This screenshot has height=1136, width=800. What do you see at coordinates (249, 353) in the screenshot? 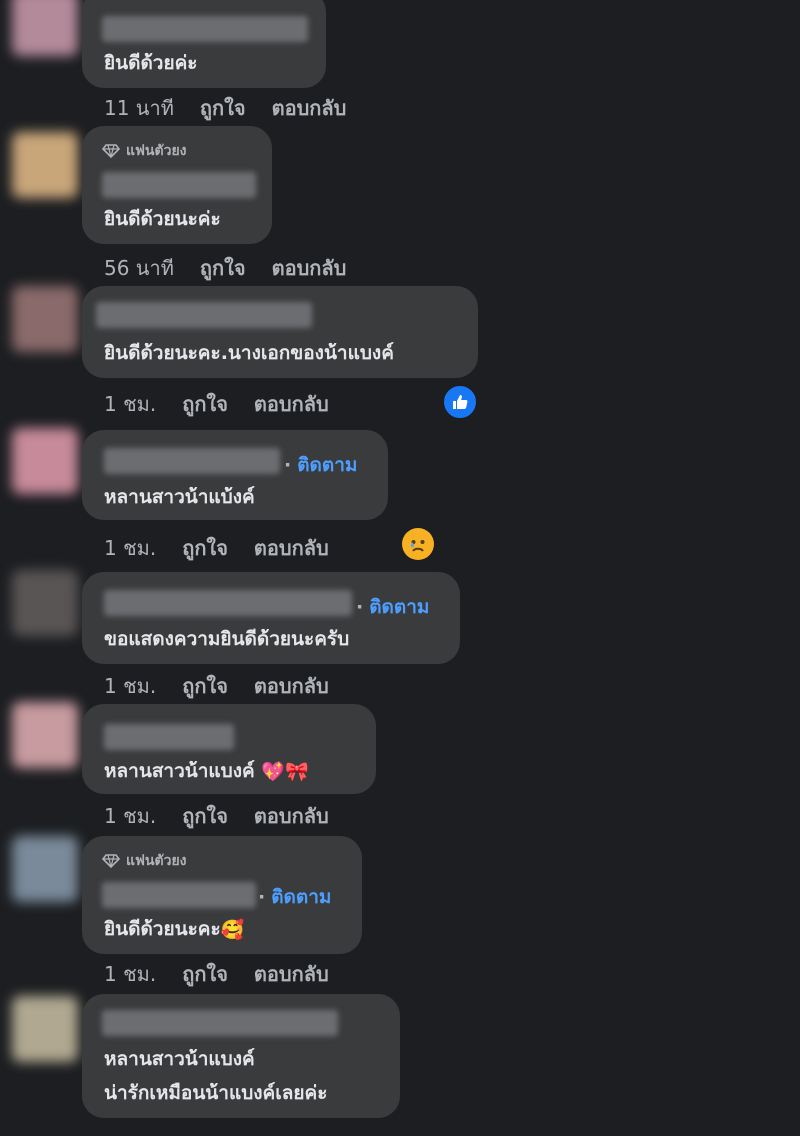
I see `comment-text: ยินดีด้วยนะคะ.นางเอกของน้าแบงค์` at bounding box center [249, 353].